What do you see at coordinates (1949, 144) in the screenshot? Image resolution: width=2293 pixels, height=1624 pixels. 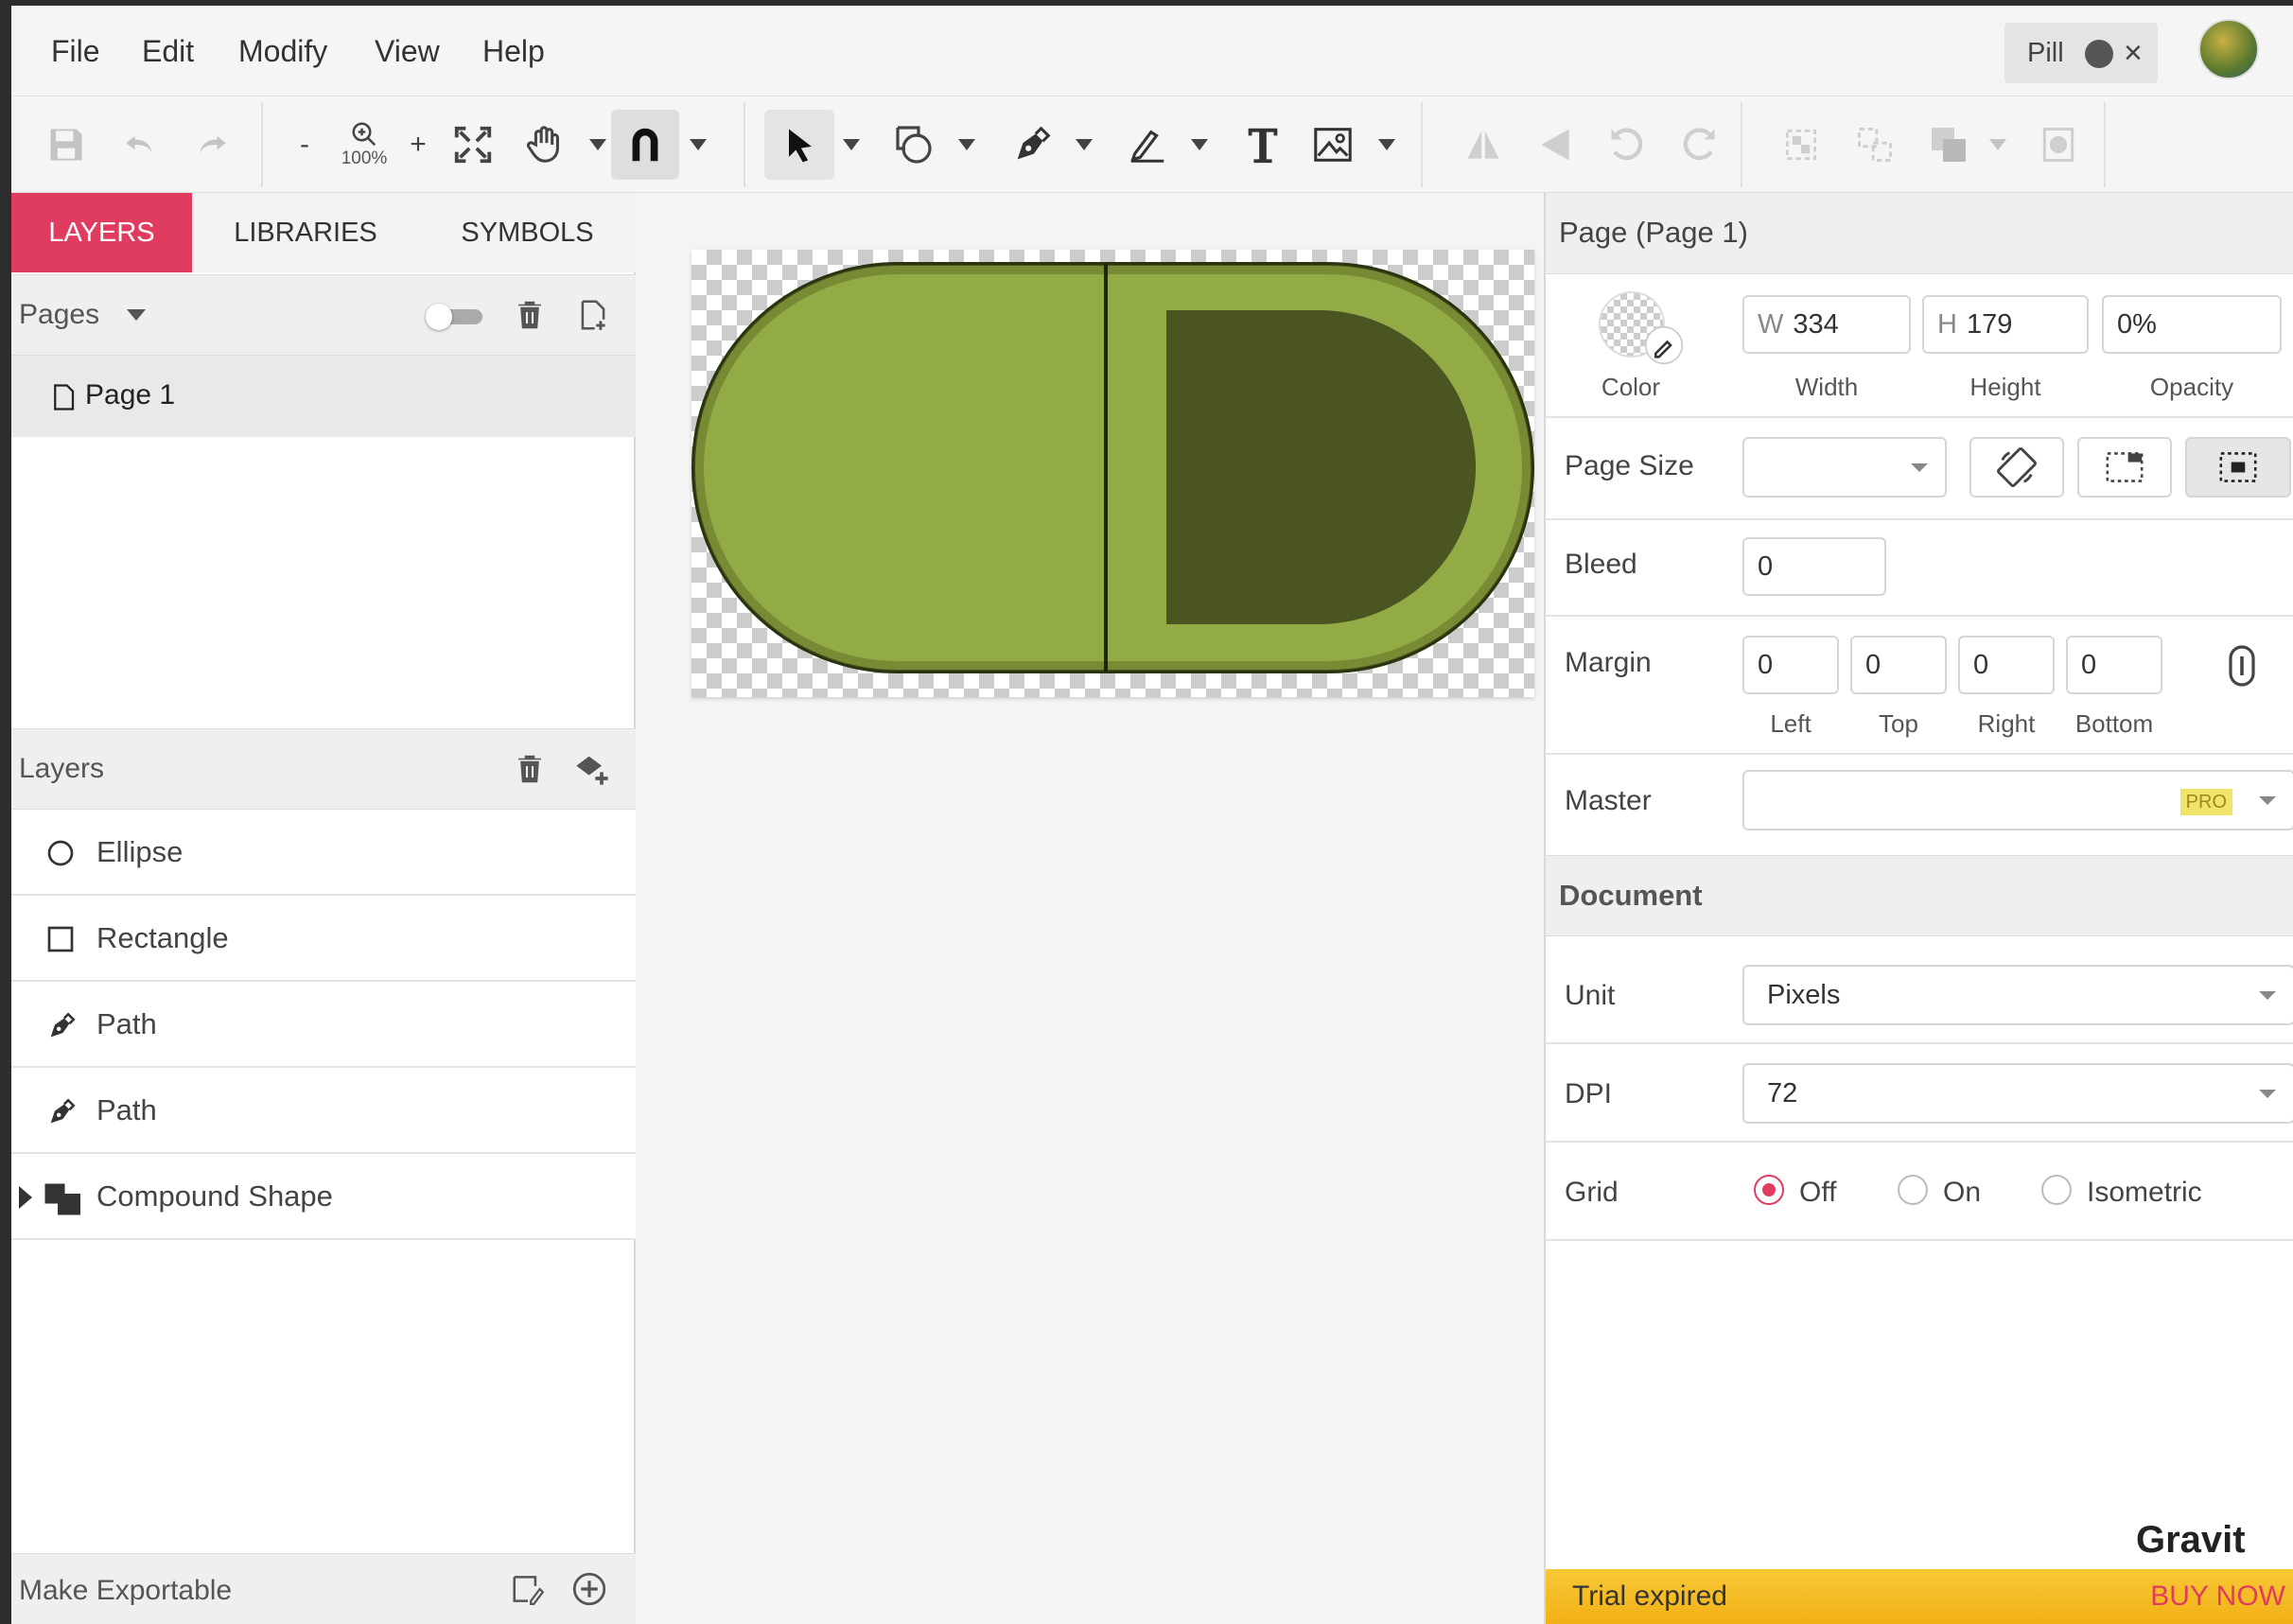 I see `arrange-icon` at bounding box center [1949, 144].